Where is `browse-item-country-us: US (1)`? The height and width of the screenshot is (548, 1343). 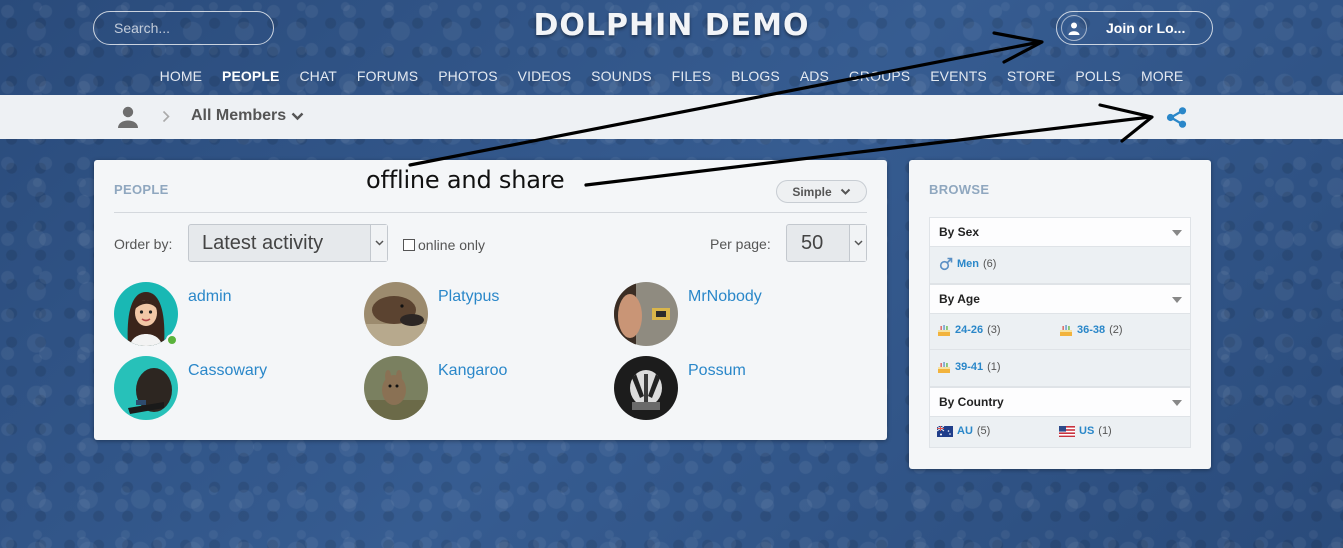 browse-item-country-us: US (1) is located at coordinates (1085, 431).